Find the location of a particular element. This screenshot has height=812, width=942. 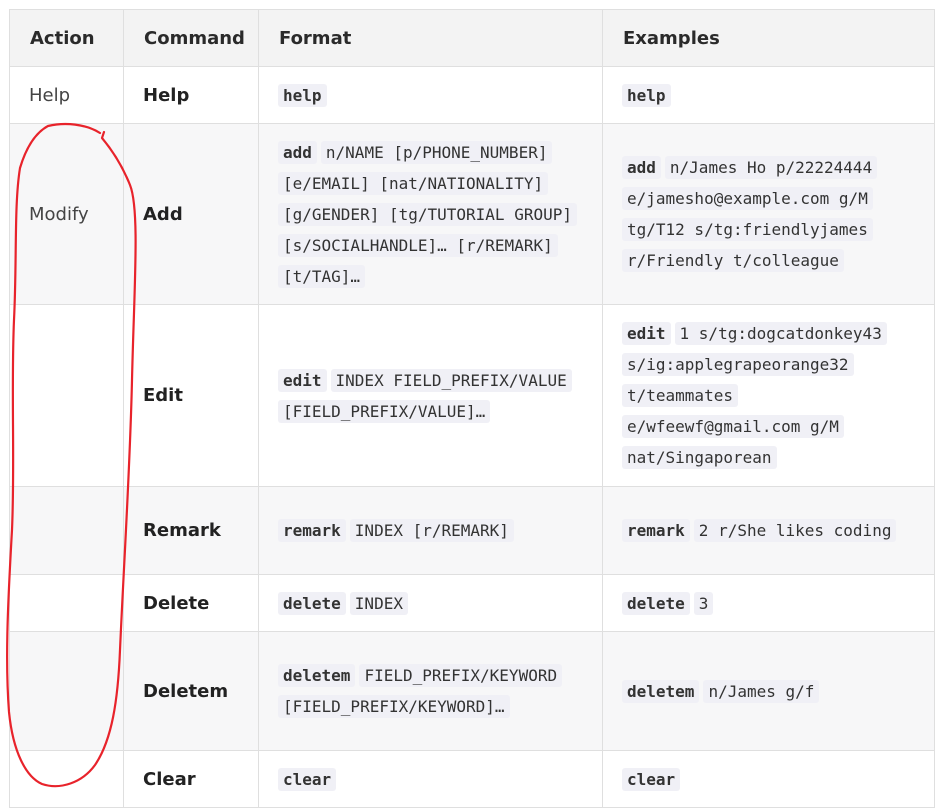

example-cell: remark 2 r/She likes coding is located at coordinates (768, 530).